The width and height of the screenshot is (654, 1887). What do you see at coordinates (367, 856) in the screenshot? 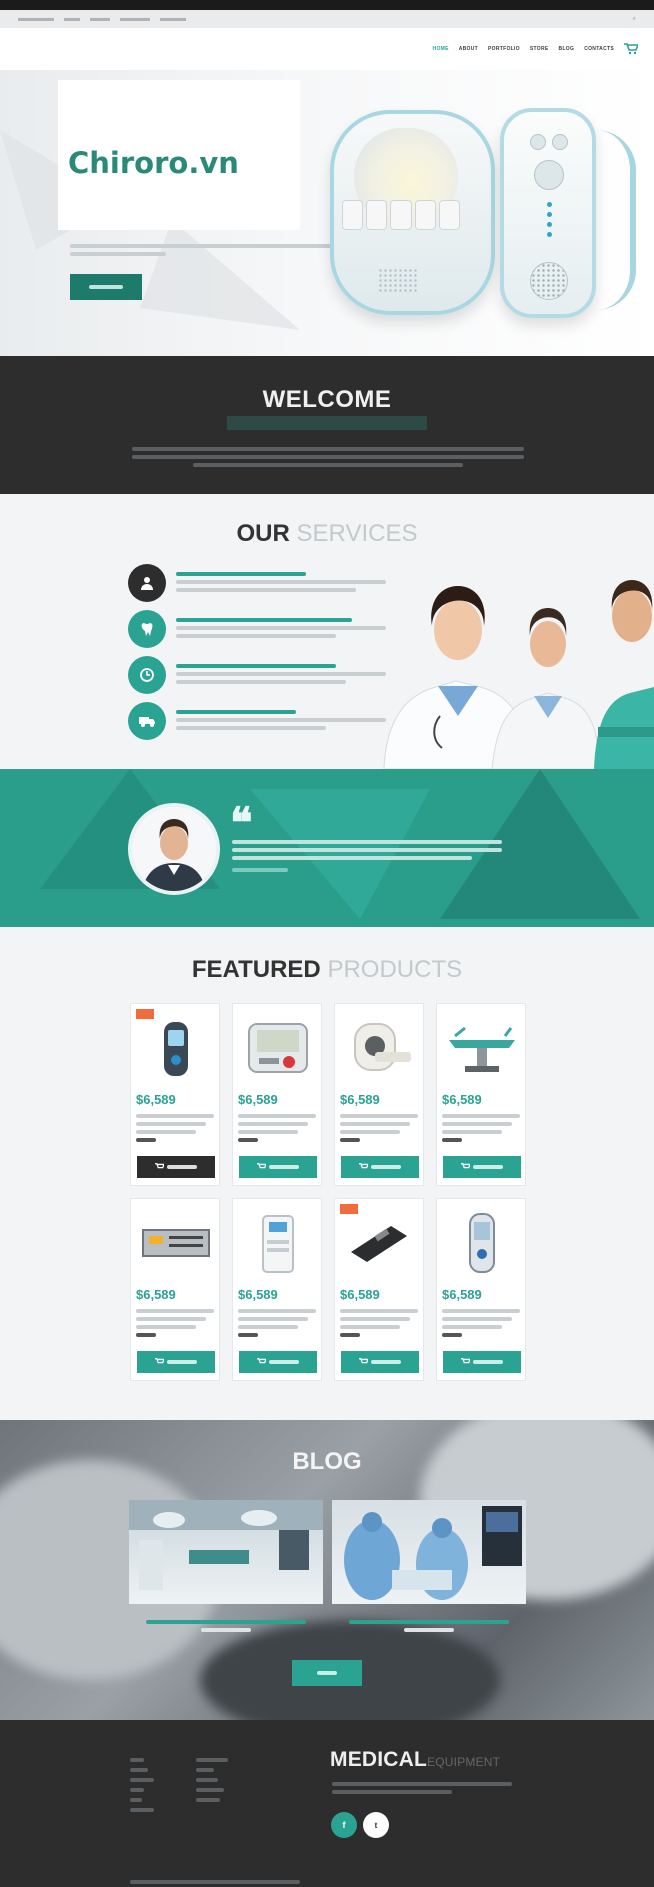
I see `testimonial-text` at bounding box center [367, 856].